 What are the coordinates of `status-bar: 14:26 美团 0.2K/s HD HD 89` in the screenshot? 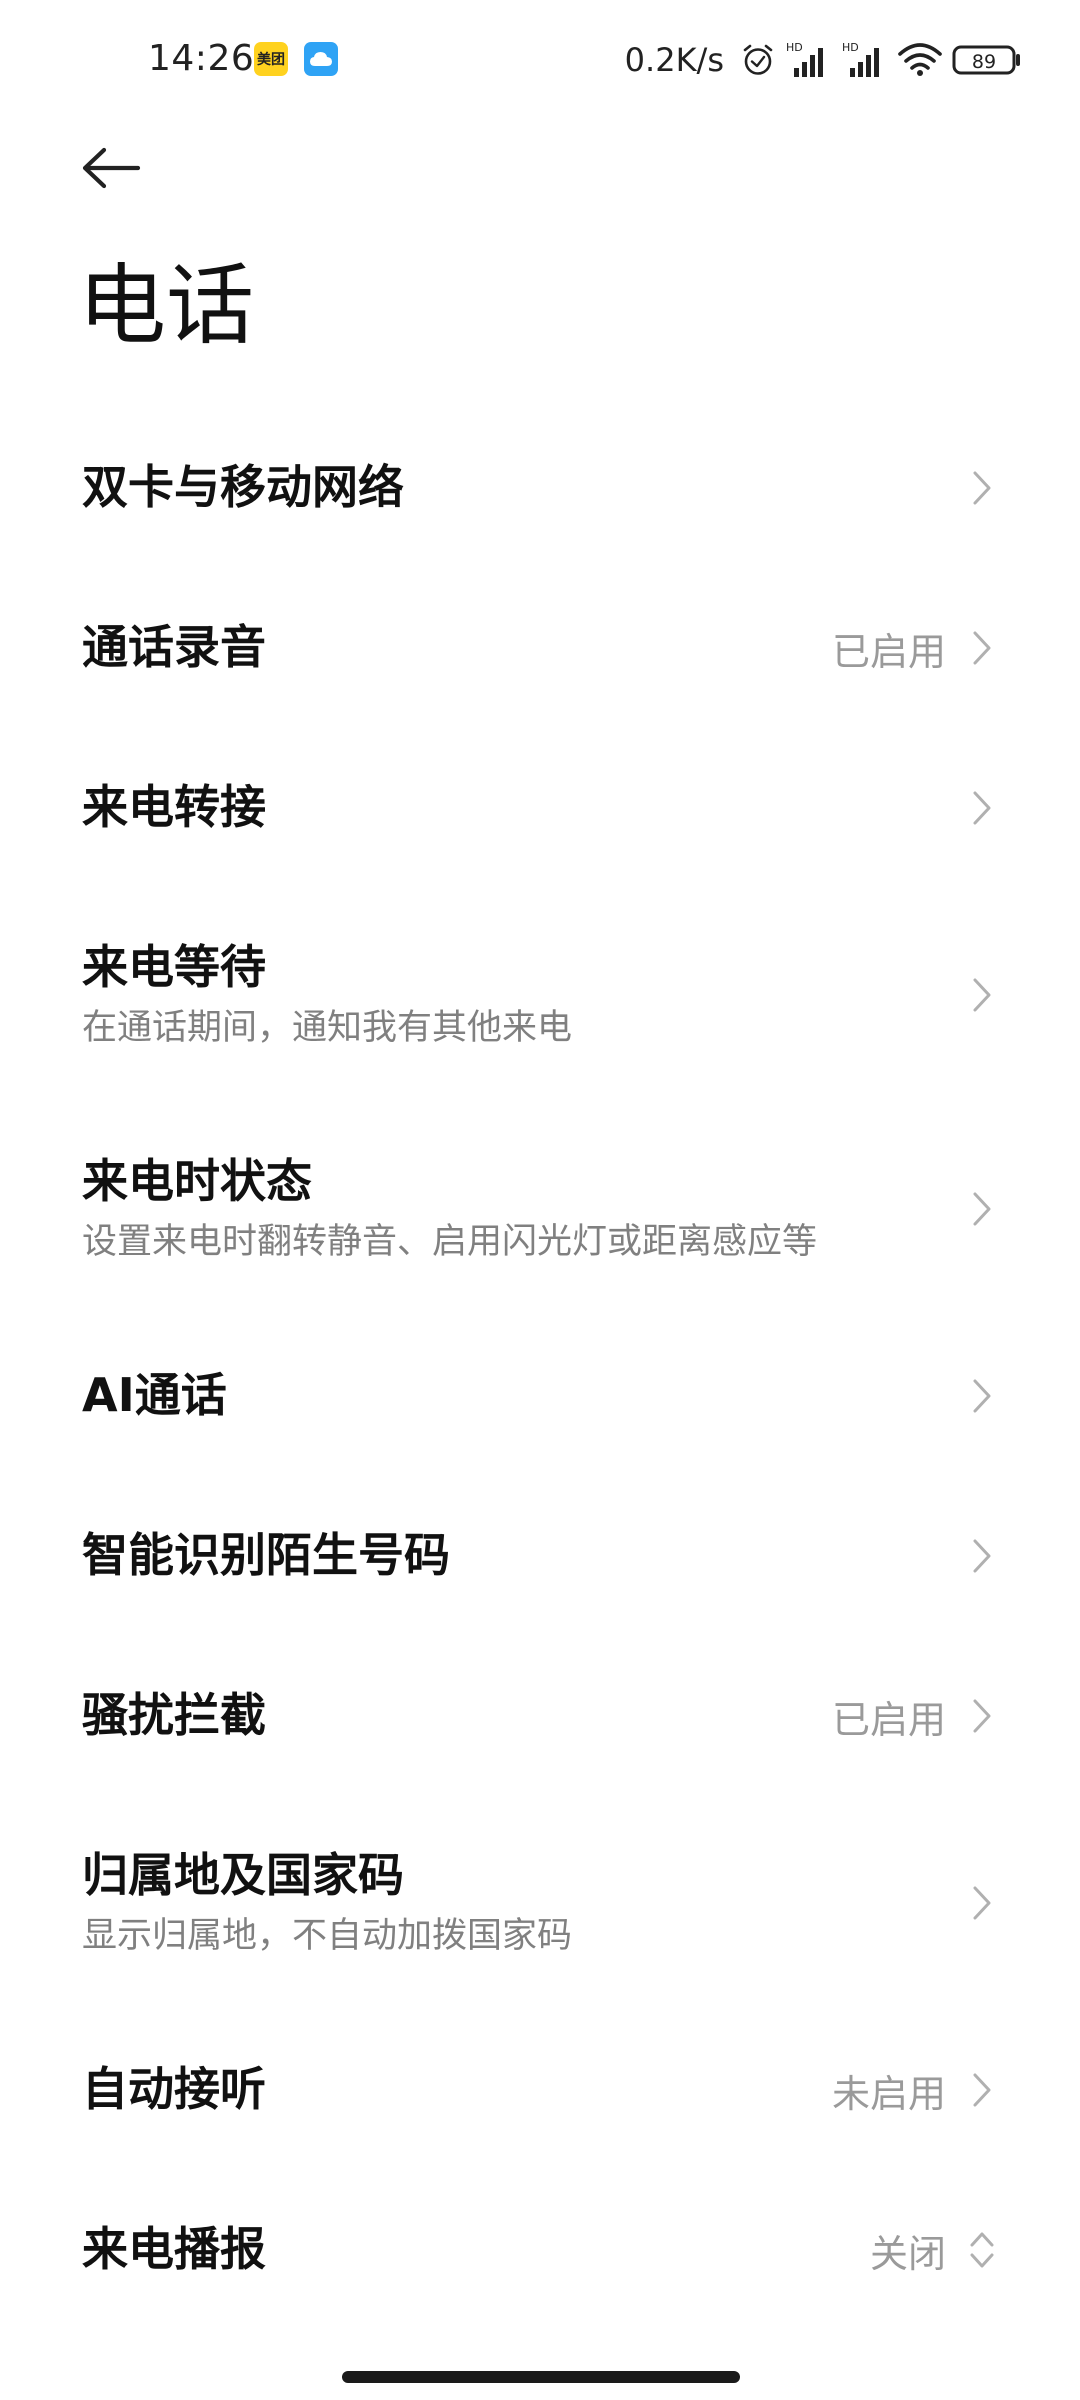 It's located at (540, 60).